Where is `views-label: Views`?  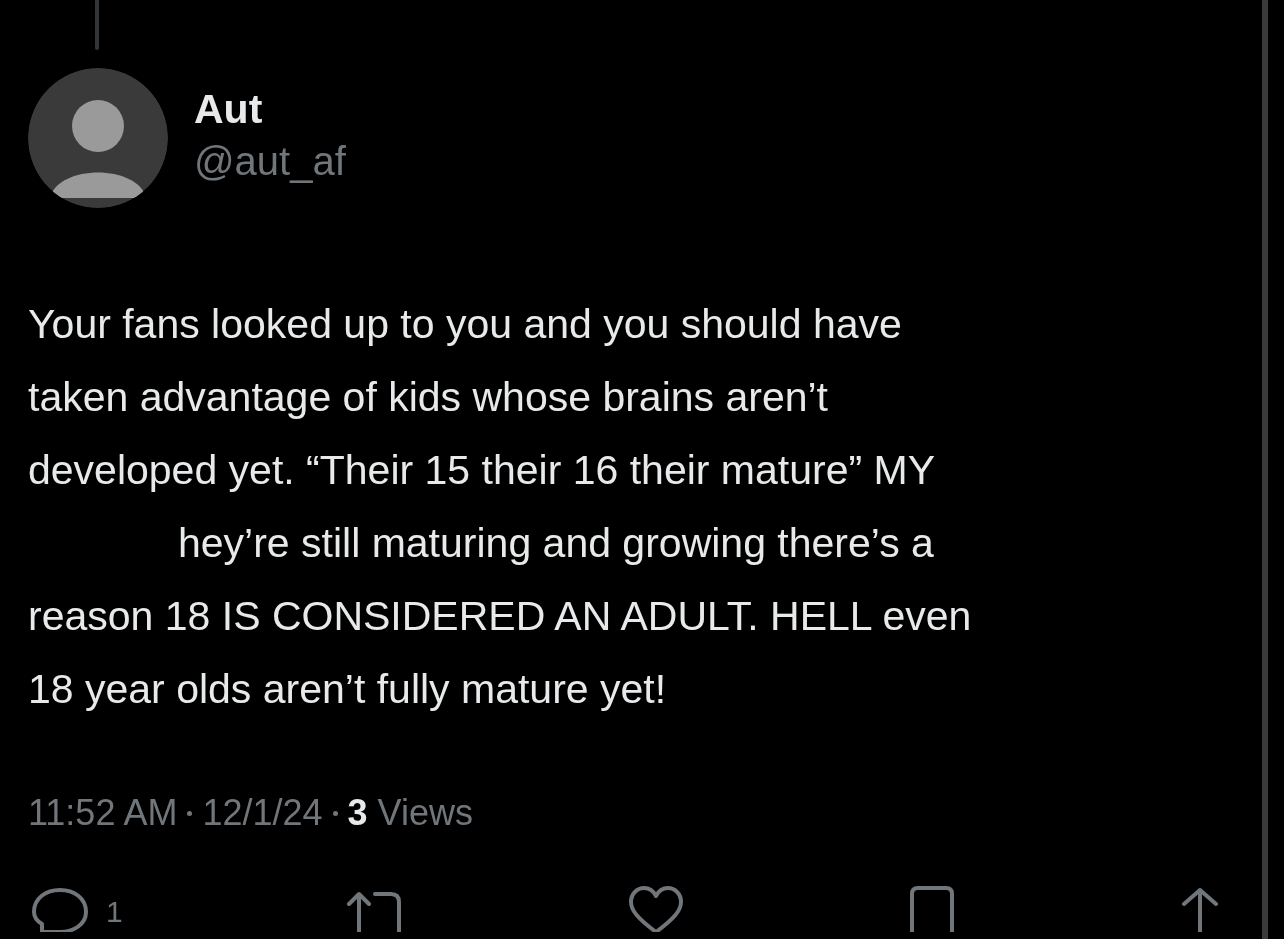 views-label: Views is located at coordinates (425, 813).